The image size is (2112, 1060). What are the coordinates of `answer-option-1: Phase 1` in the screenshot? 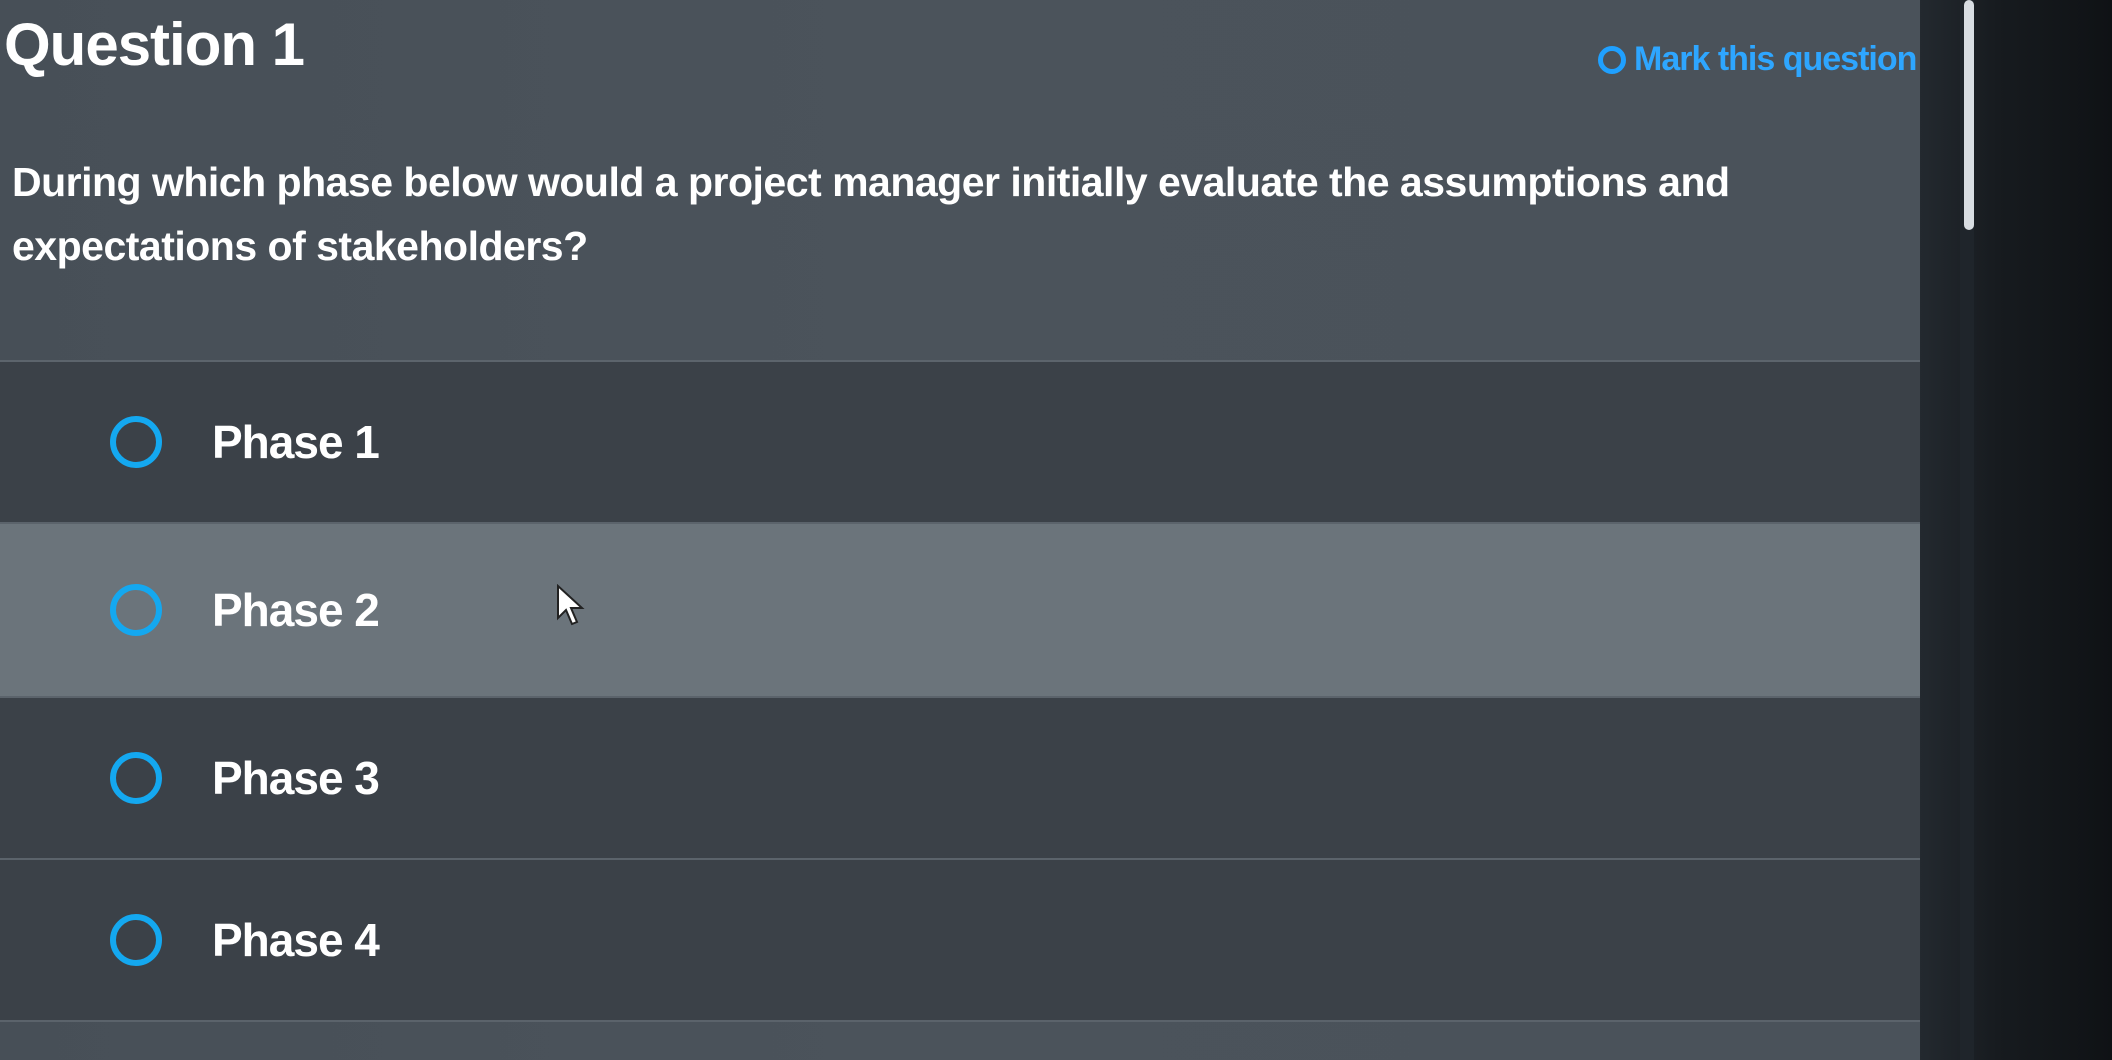 It's located at (977, 443).